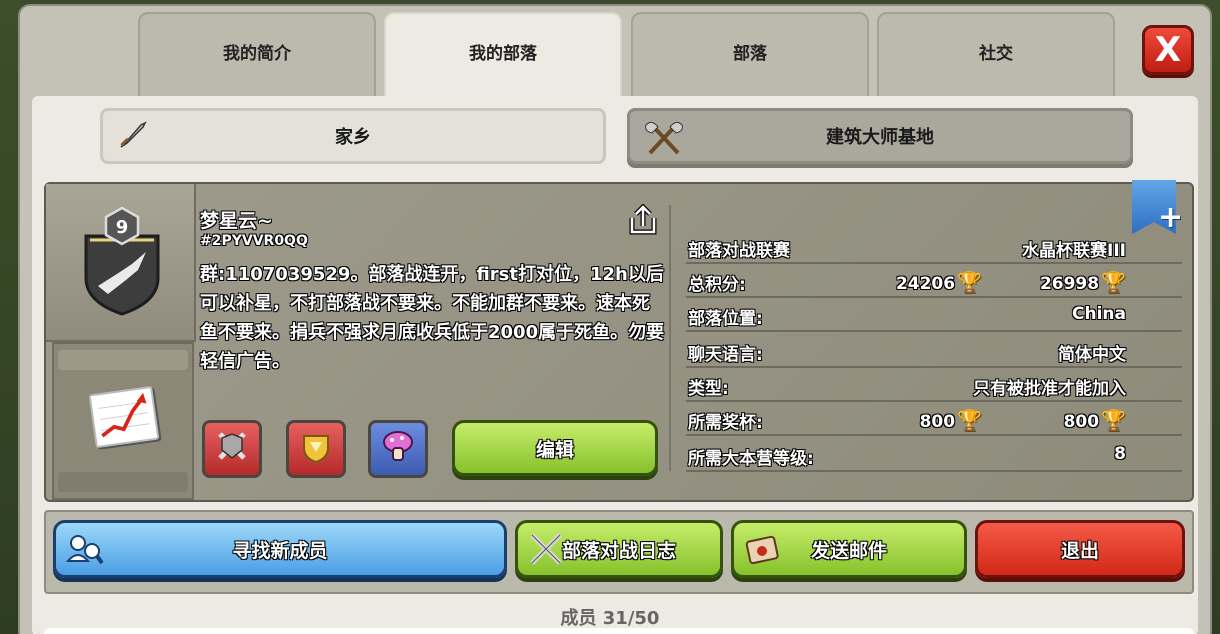  I want to click on find-members-label: 寻找新成员, so click(280, 550).